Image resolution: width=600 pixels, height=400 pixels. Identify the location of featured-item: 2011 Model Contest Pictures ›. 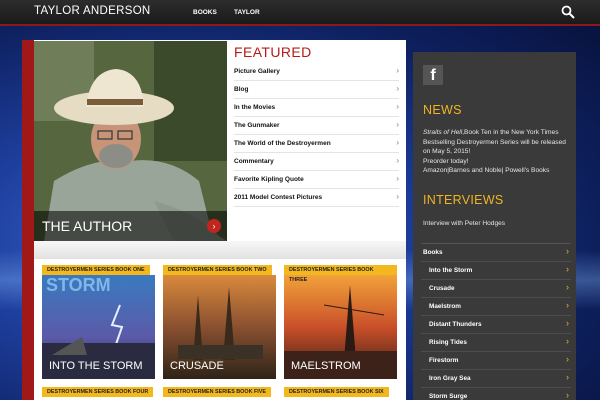
(316, 198).